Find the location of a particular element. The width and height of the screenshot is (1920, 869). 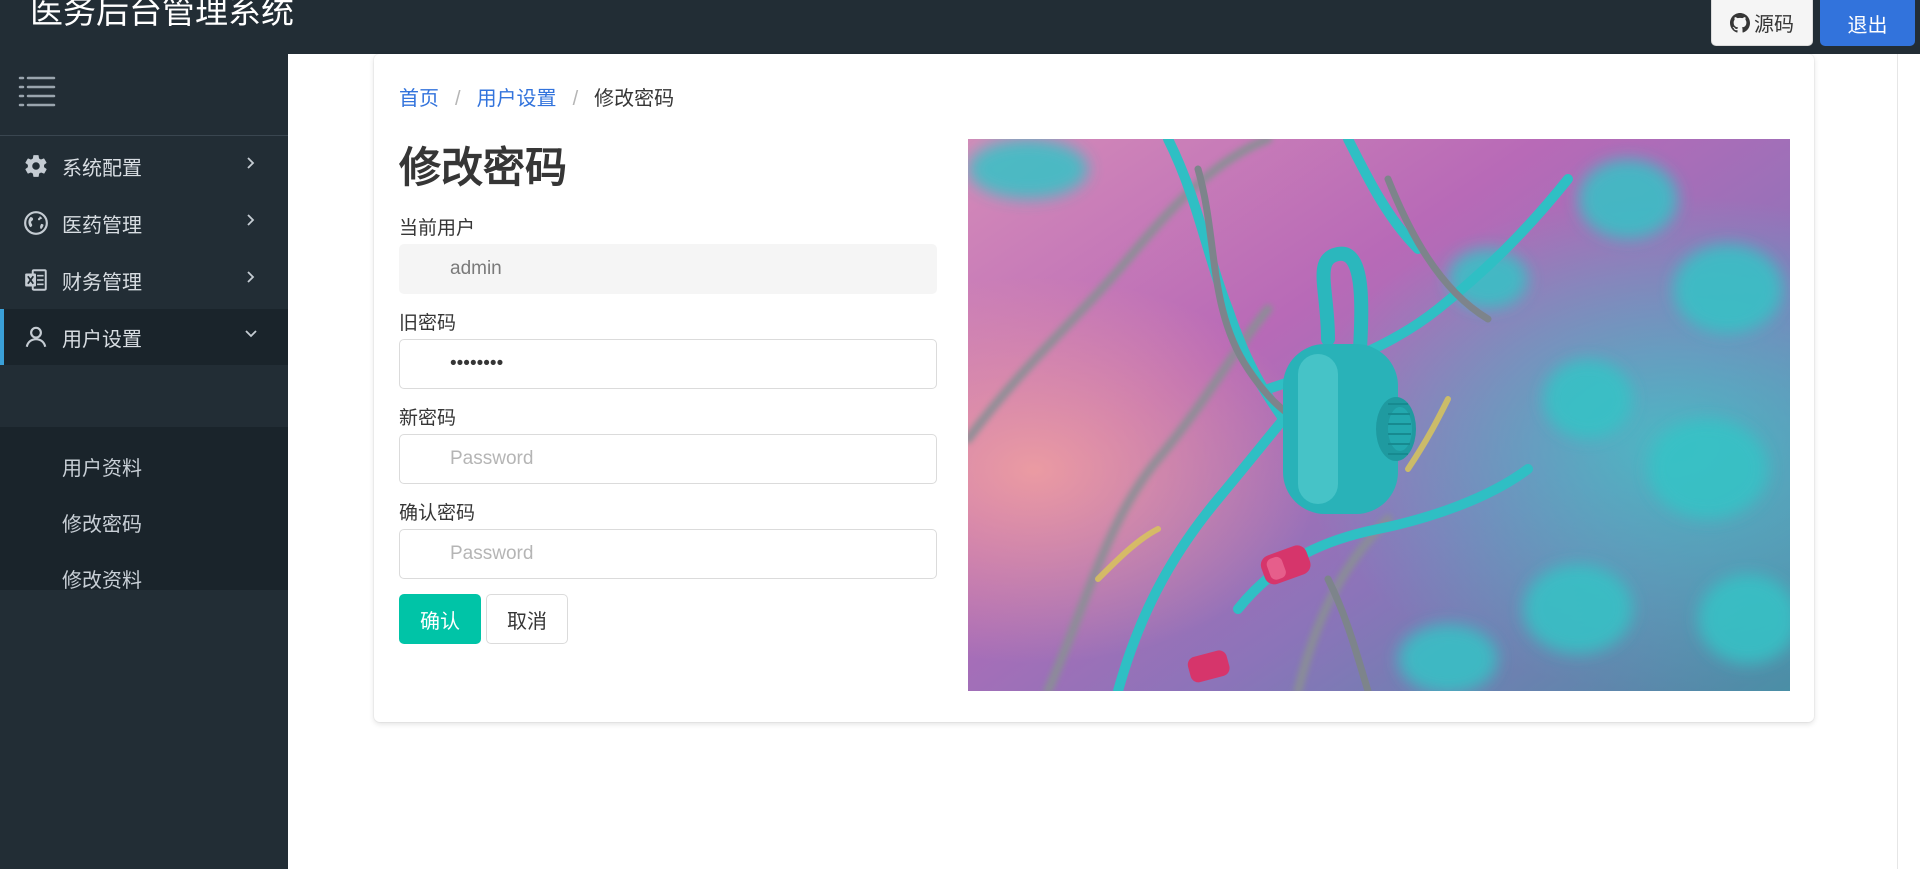

scrollbar-track is located at coordinates (1897, 461).